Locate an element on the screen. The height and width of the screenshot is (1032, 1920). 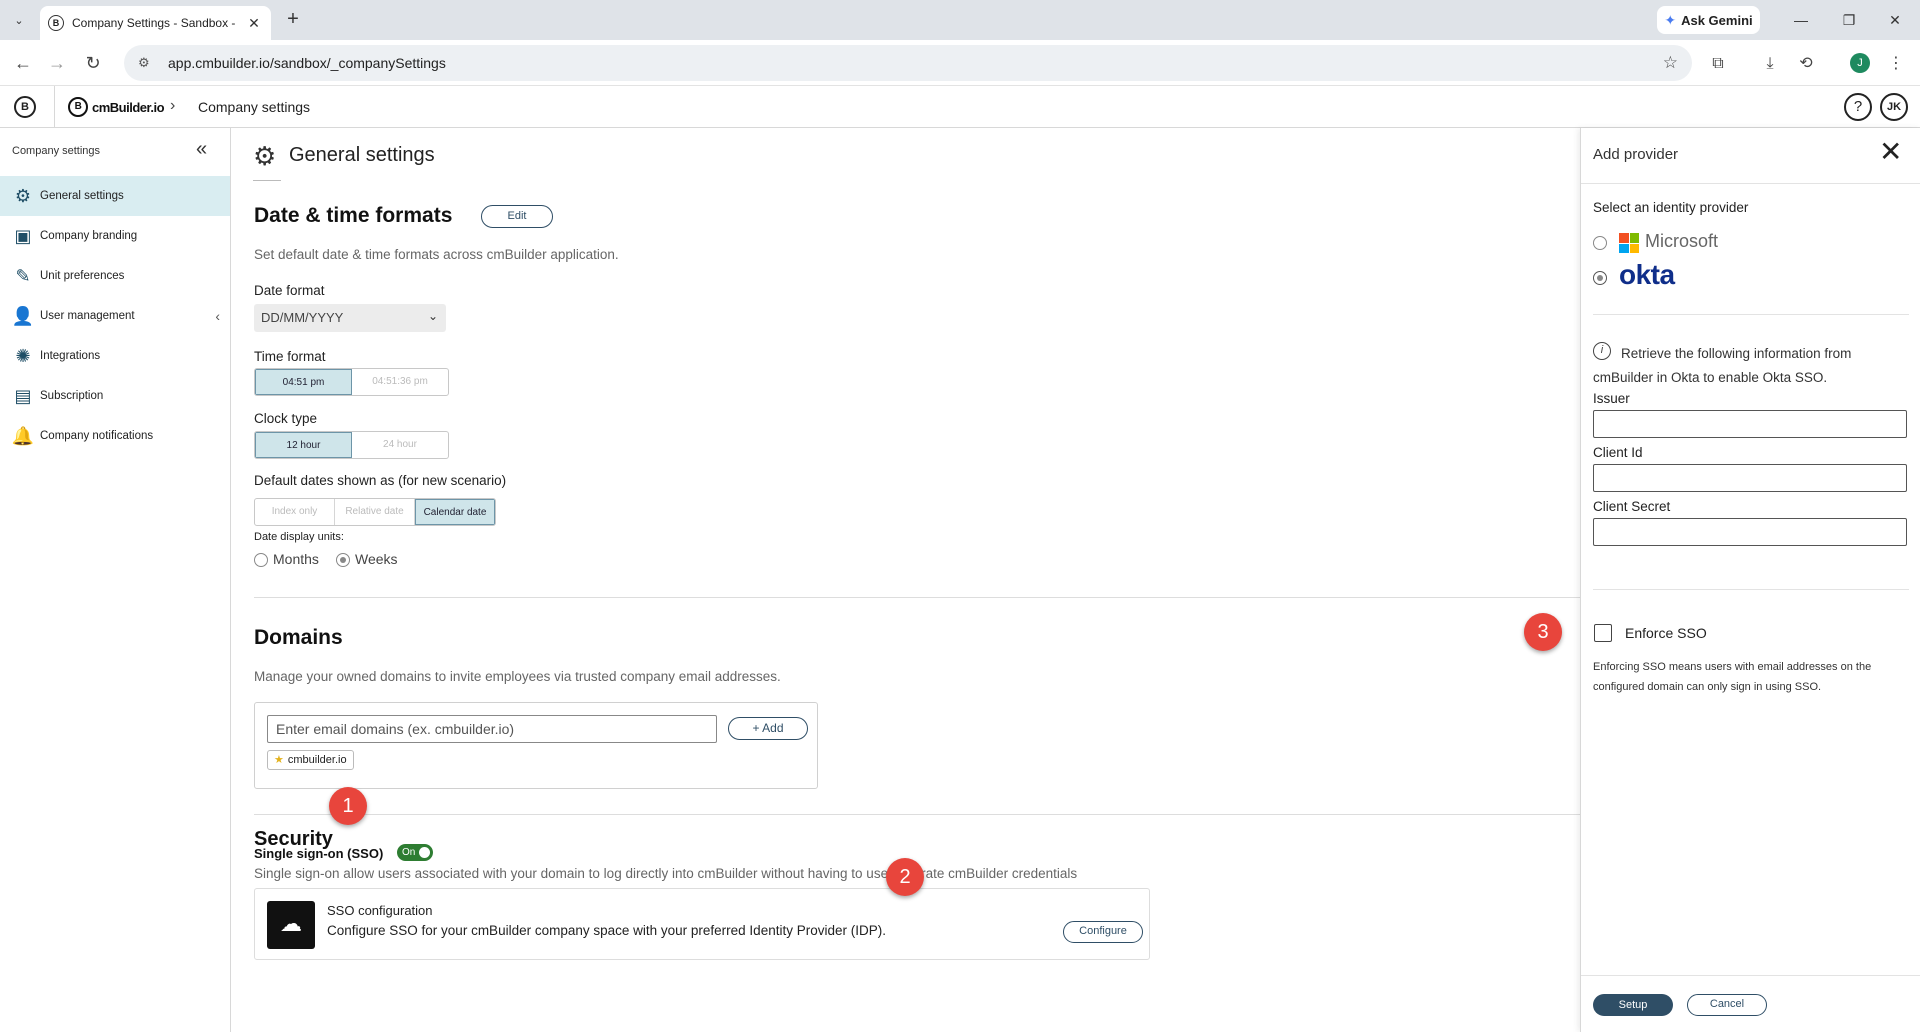
new-tab-button: + is located at coordinates (293, 20).